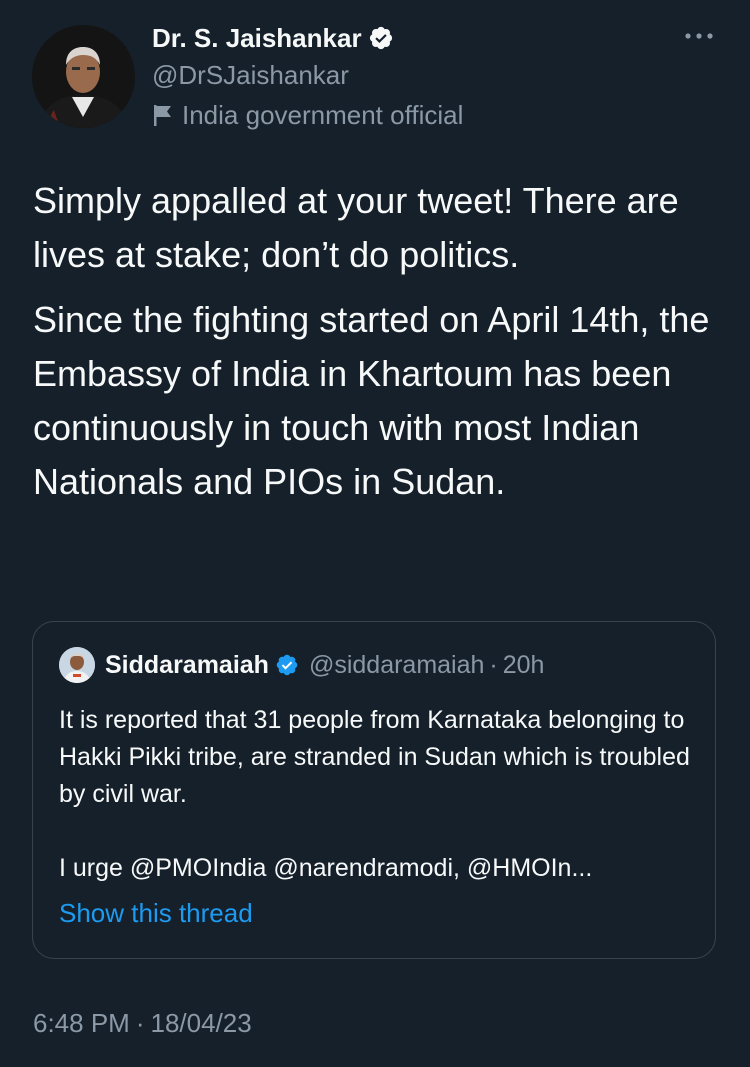  Describe the element at coordinates (156, 913) in the screenshot. I see `show-thread-link: Show this thread` at that location.